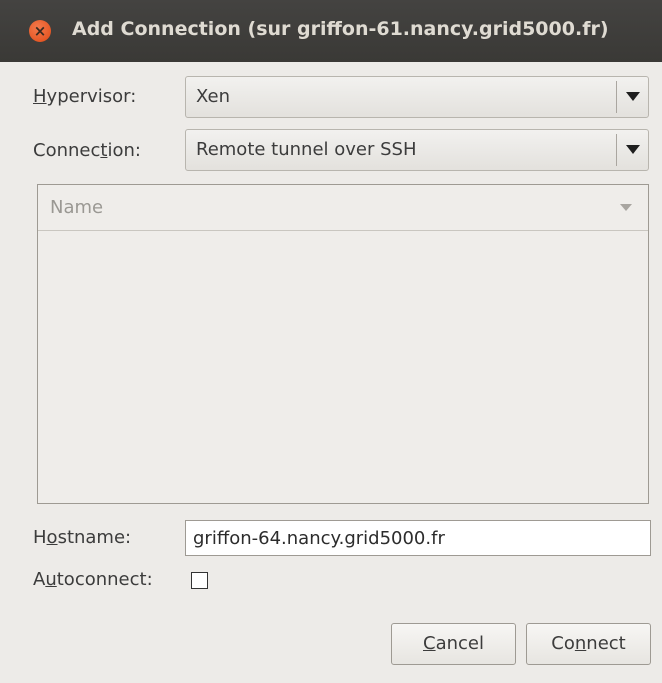 The height and width of the screenshot is (683, 662). I want to click on hostname-field, so click(418, 538).